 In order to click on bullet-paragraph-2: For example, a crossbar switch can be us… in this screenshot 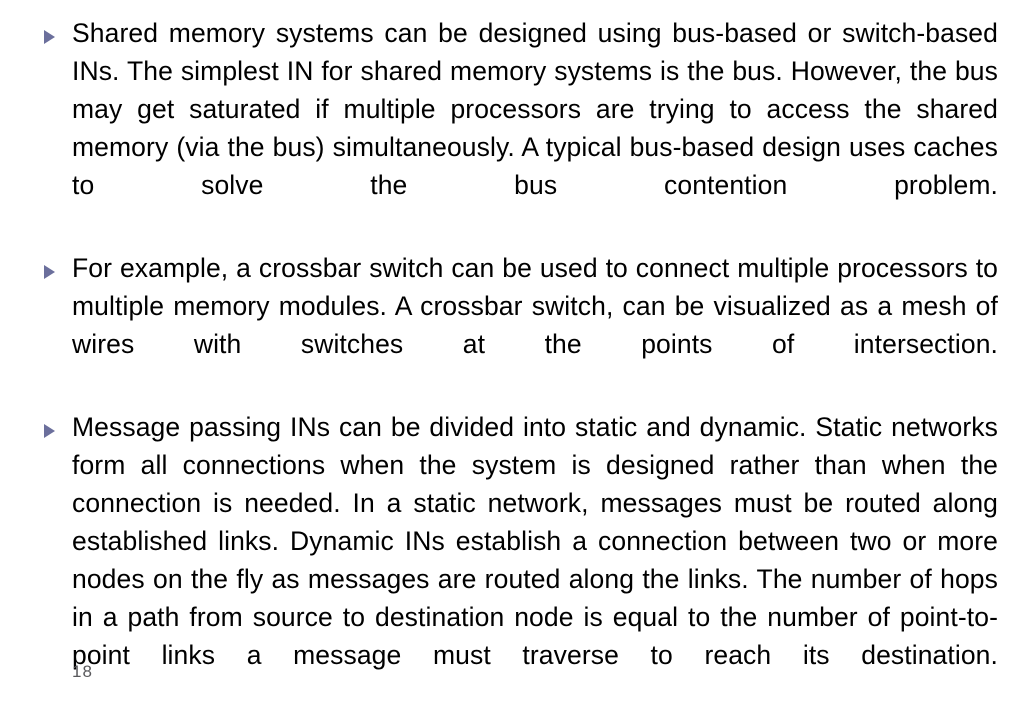, I will do `click(535, 306)`.